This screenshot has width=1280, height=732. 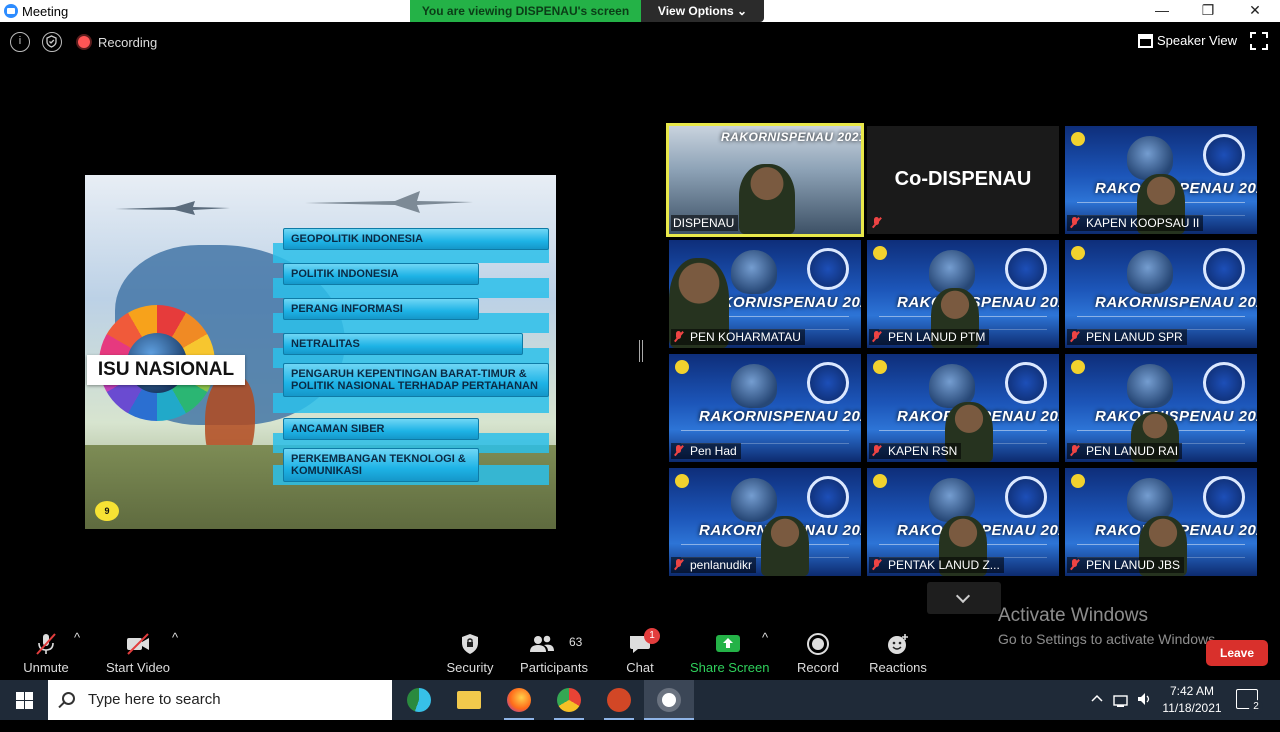 What do you see at coordinates (569, 700) in the screenshot?
I see `taskbar-chrome-app` at bounding box center [569, 700].